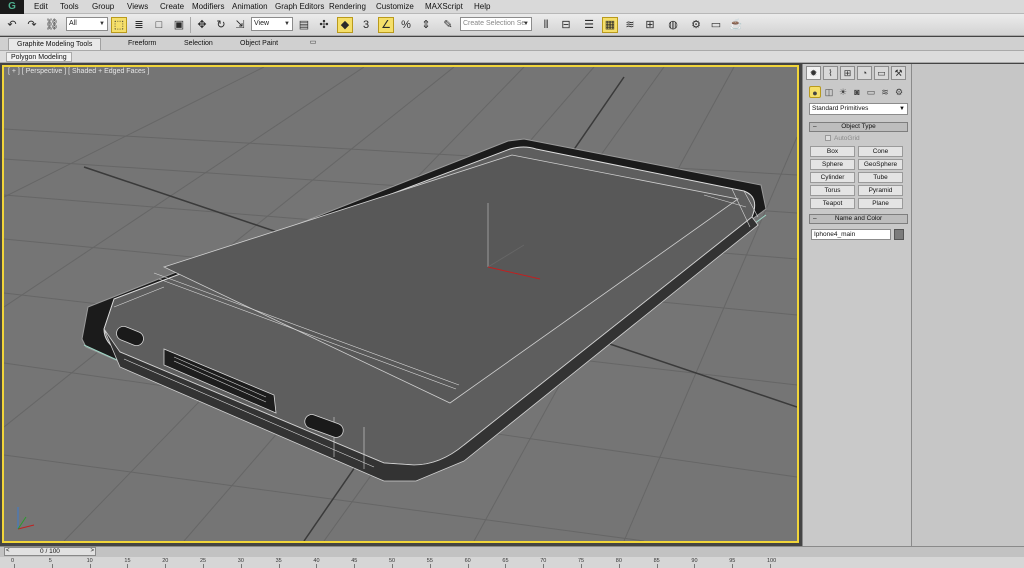 This screenshot has width=1024, height=568. I want to click on rotate-icon: ↻, so click(221, 25).